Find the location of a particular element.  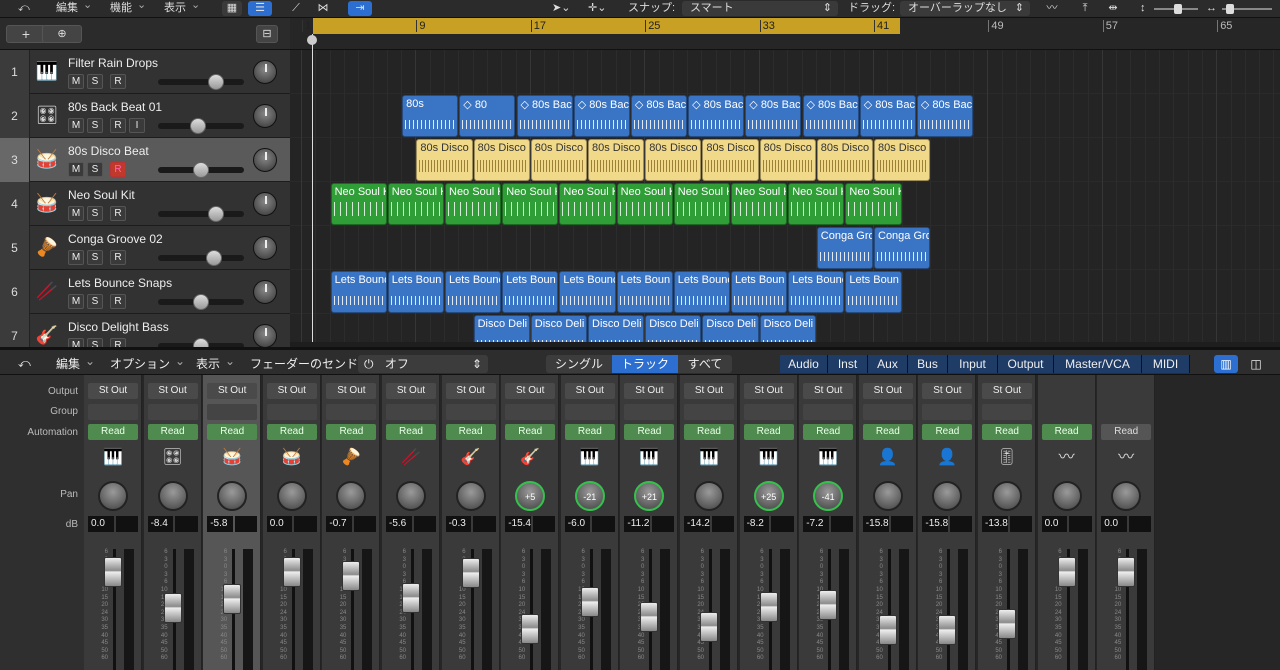

record-enable-button: R is located at coordinates (118, 81).